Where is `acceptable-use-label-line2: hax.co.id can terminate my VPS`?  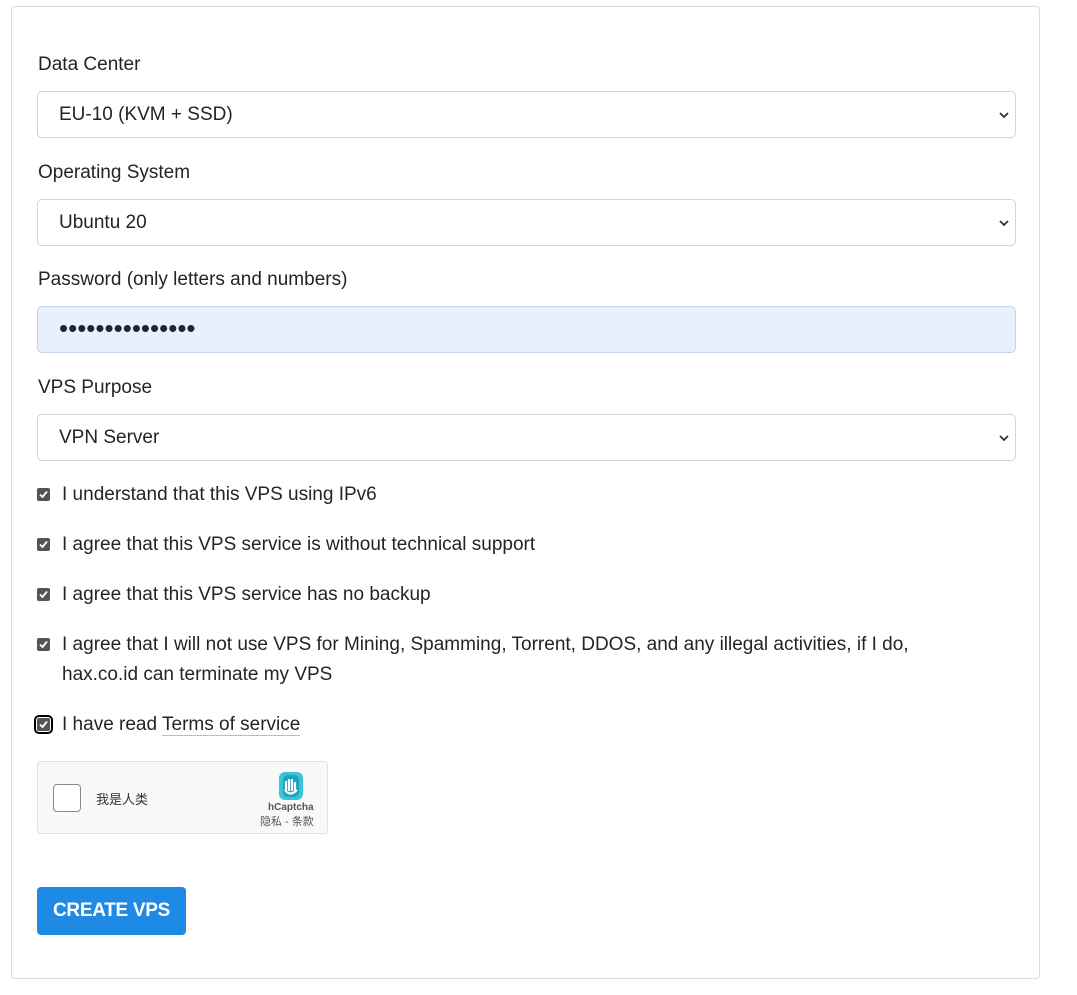 acceptable-use-label-line2: hax.co.id can terminate my VPS is located at coordinates (197, 674).